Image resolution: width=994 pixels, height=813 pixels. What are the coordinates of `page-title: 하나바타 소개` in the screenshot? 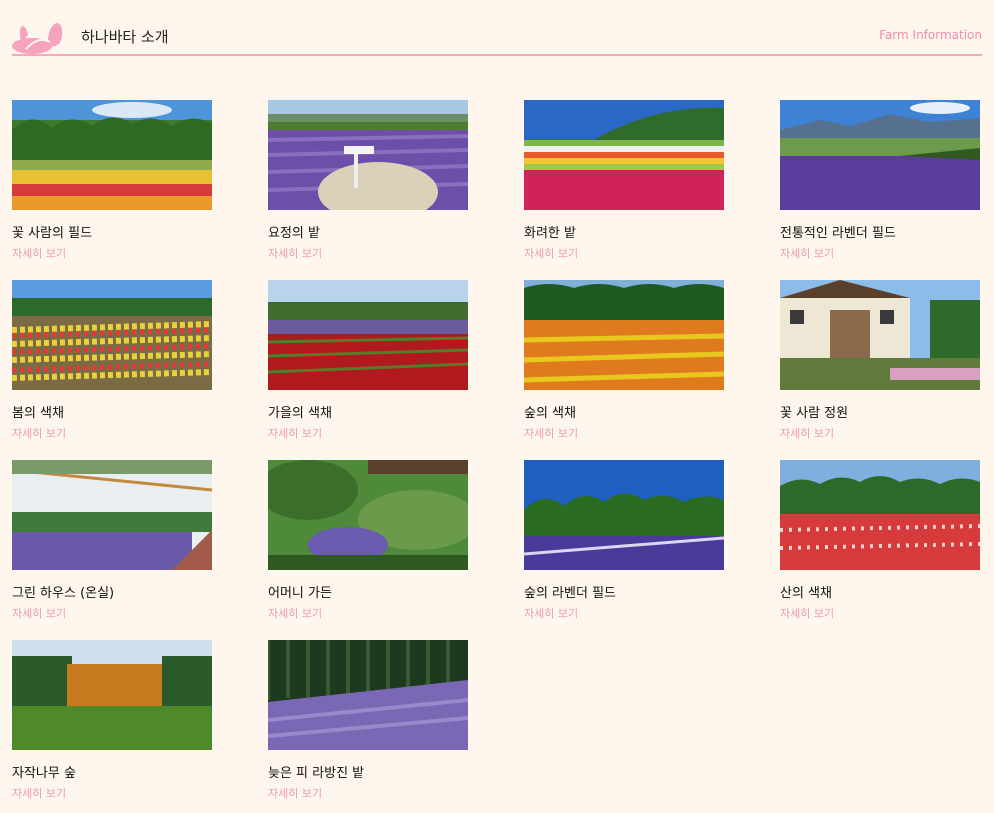 It's located at (125, 37).